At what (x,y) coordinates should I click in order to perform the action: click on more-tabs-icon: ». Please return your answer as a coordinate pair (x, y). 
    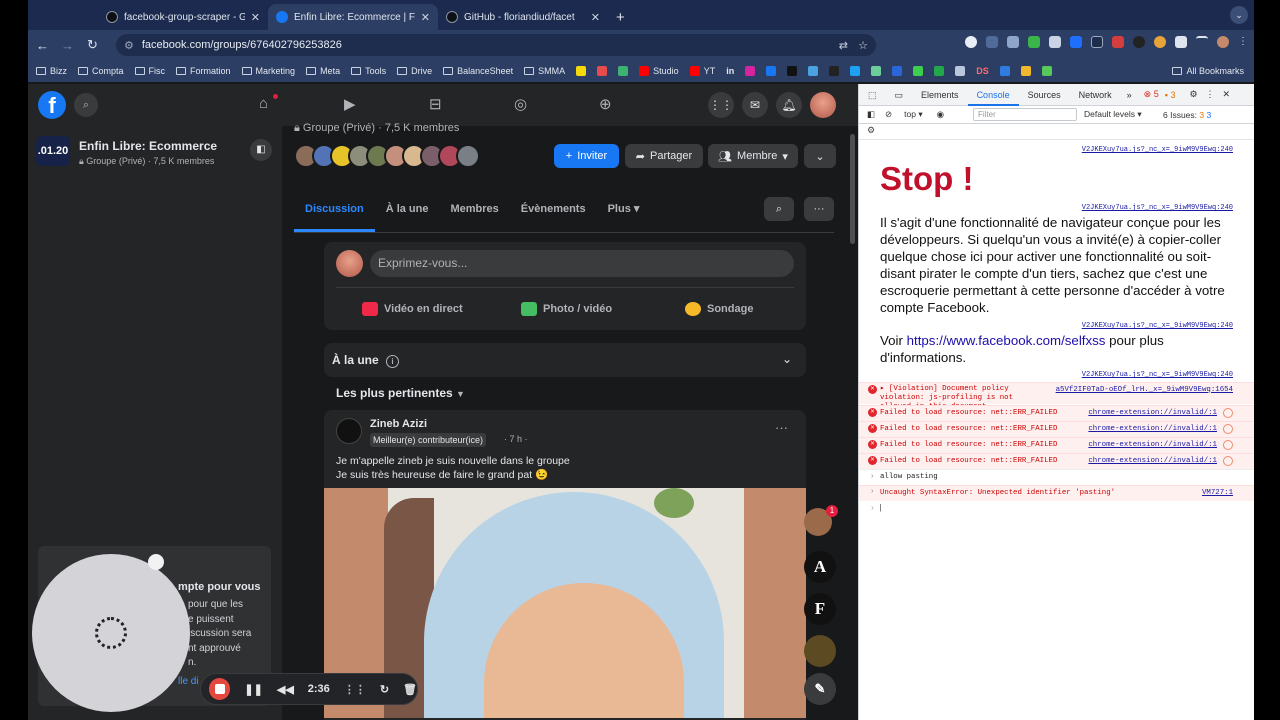
    Looking at the image, I should click on (1129, 95).